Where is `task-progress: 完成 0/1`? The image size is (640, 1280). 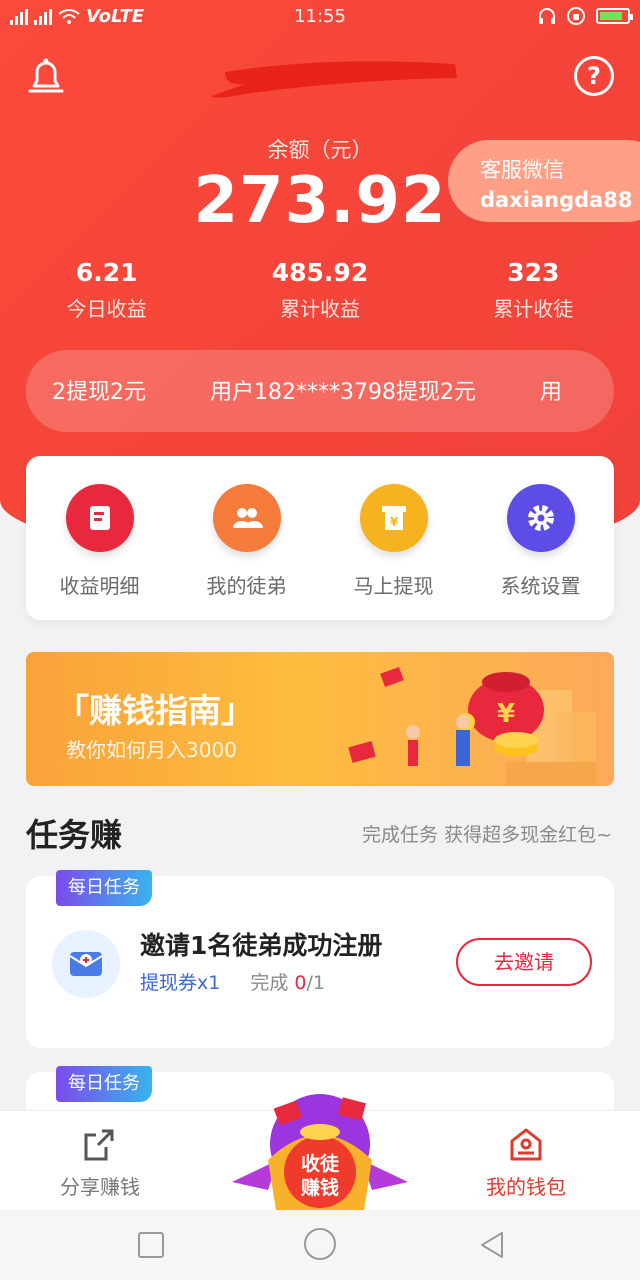
task-progress: 完成 0/1 is located at coordinates (287, 981).